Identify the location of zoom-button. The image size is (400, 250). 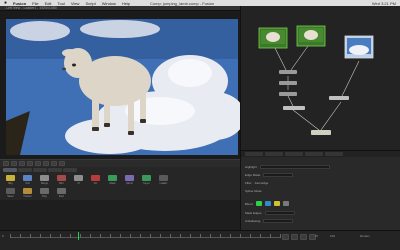
(6, 163).